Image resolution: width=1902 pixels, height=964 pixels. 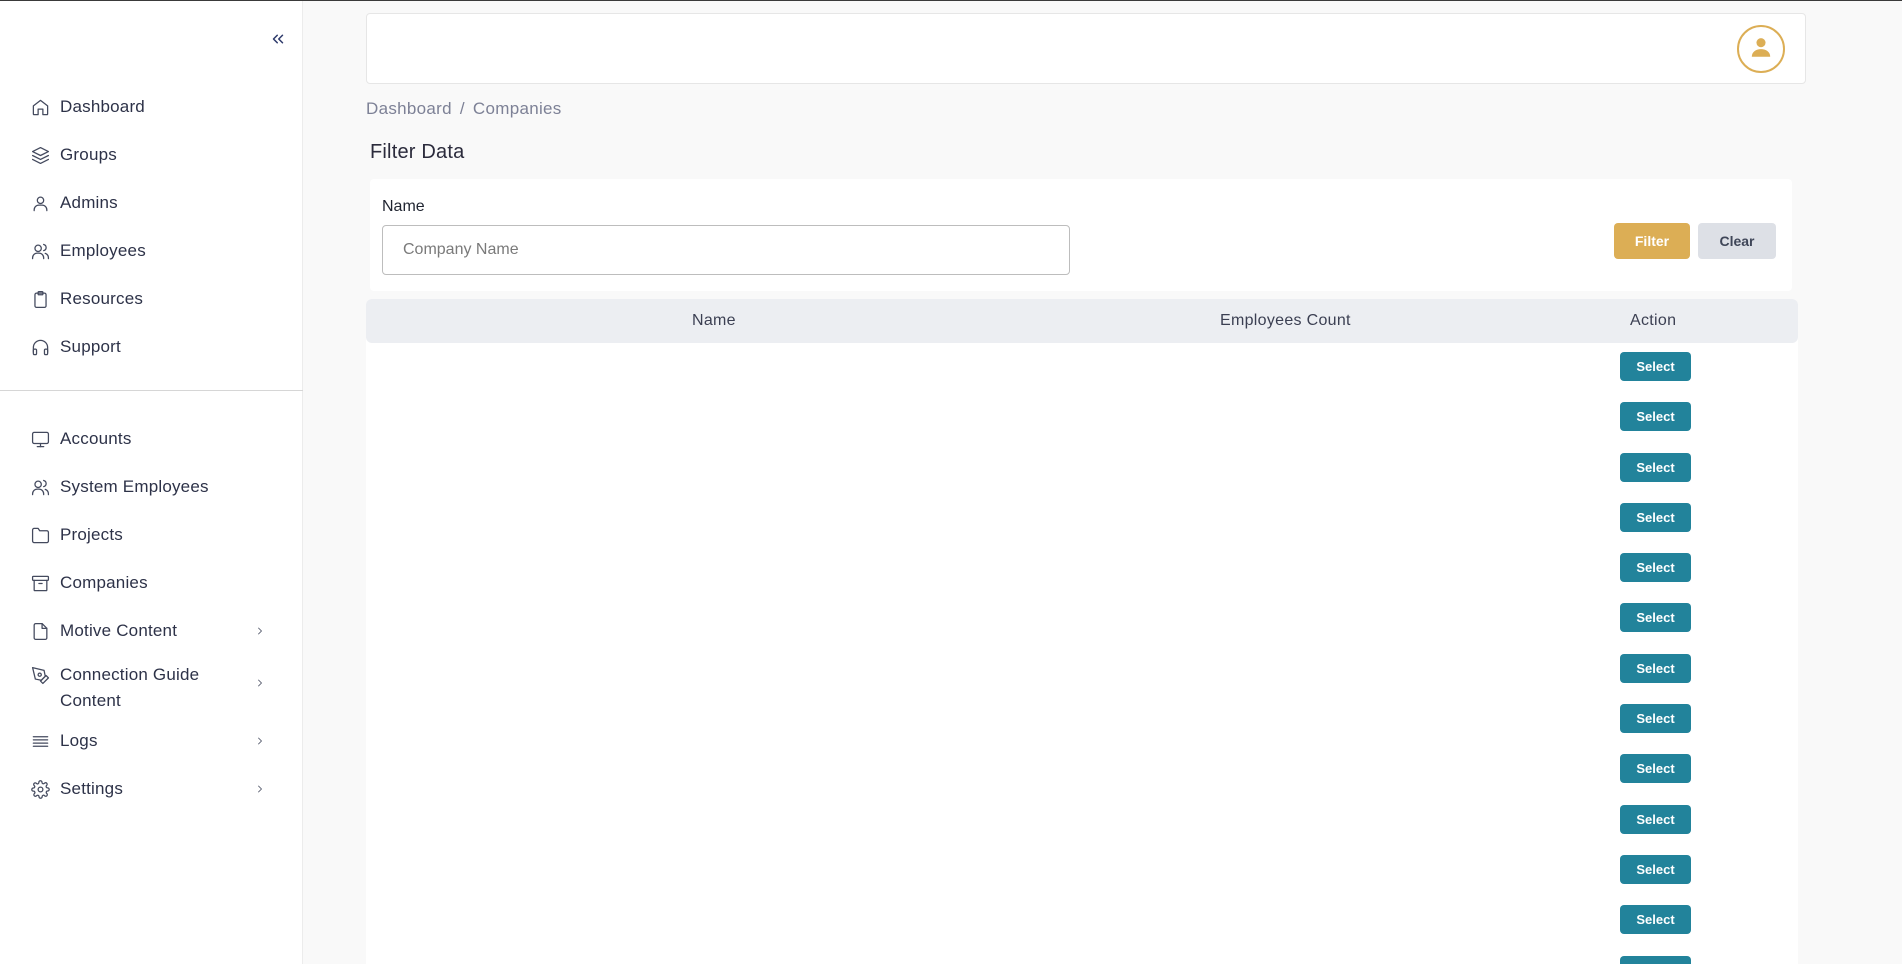 I want to click on breadcrumb: Dashboard / Companies, so click(x=464, y=109).